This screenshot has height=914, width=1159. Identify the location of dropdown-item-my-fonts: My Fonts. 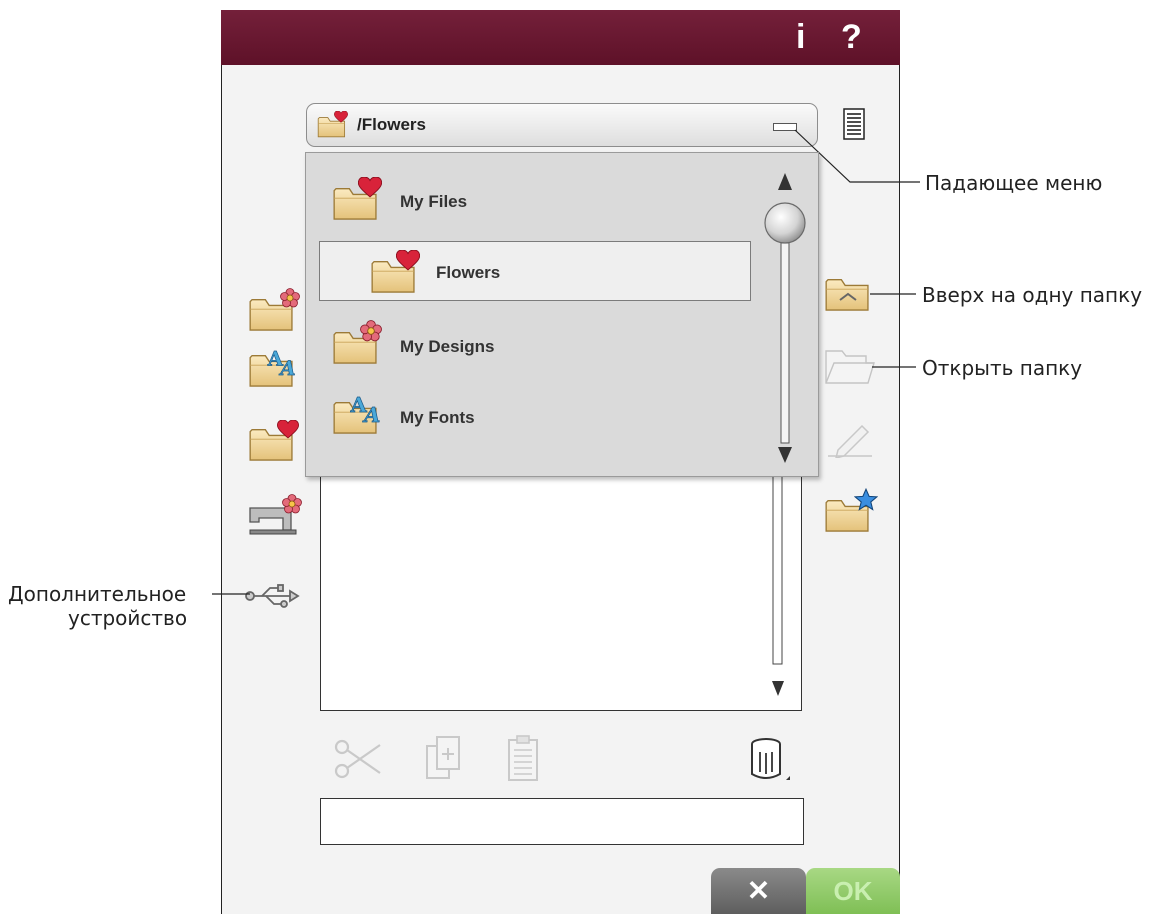
(531, 416).